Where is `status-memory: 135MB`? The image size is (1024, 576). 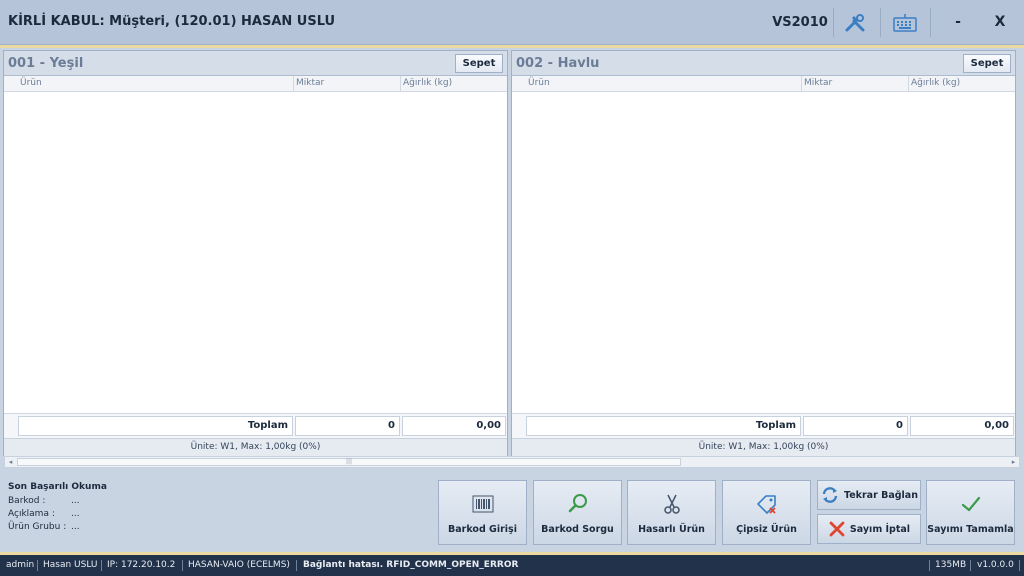 status-memory: 135MB is located at coordinates (951, 565).